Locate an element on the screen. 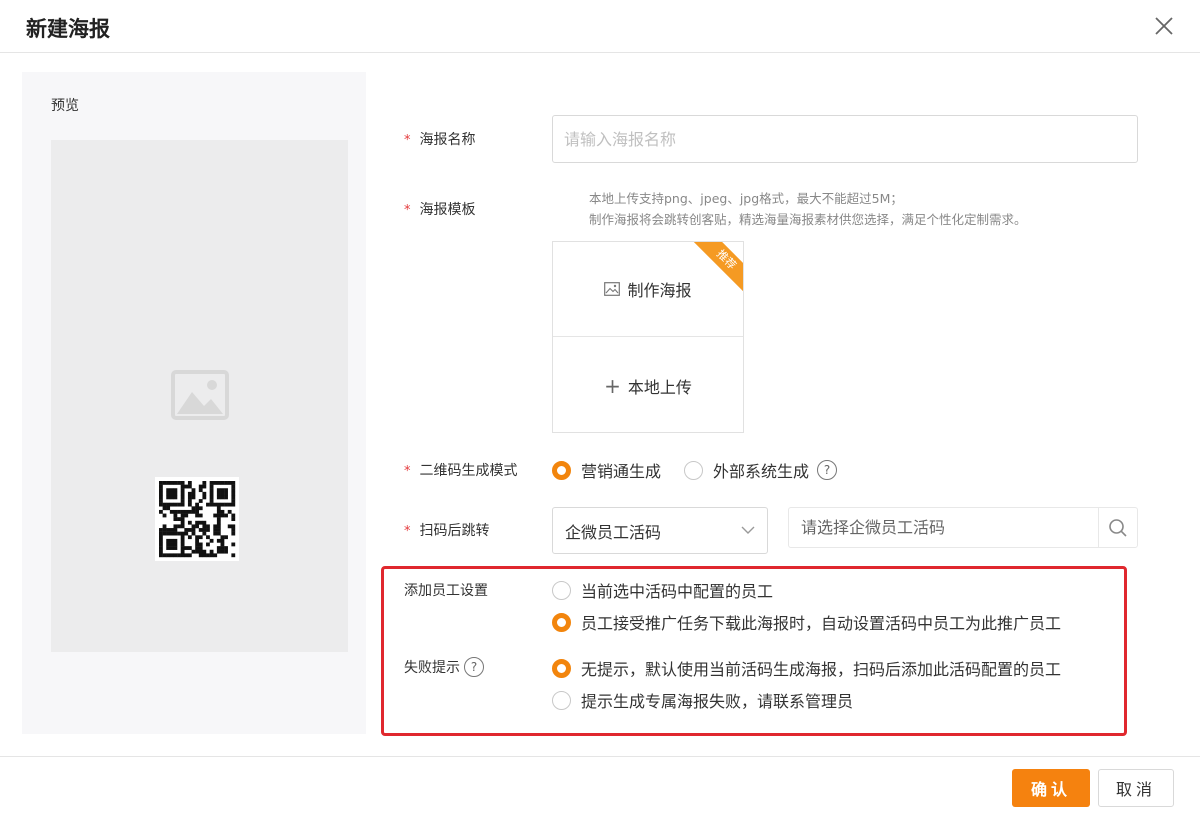 Image resolution: width=1200 pixels, height=816 pixels. search-button is located at coordinates (1118, 527).